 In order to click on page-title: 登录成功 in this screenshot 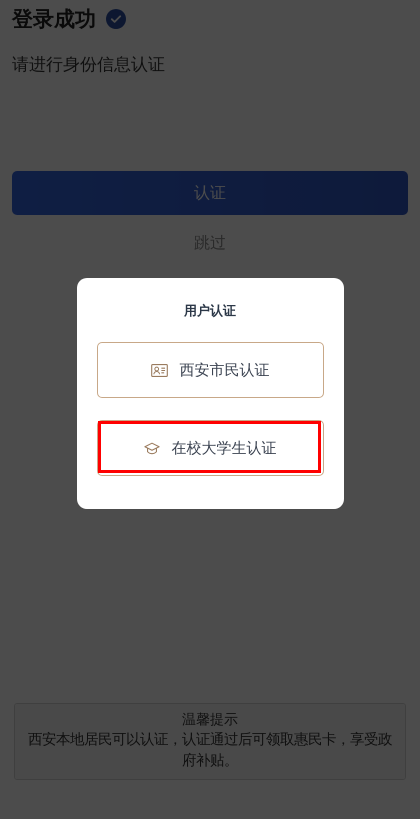, I will do `click(54, 19)`.